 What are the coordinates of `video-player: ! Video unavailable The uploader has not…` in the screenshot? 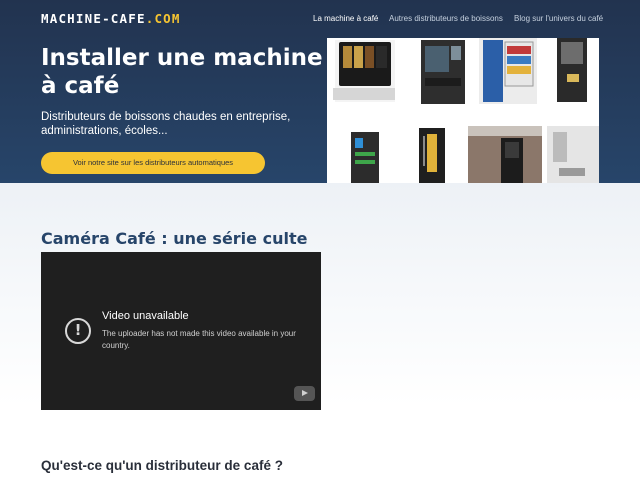 It's located at (181, 331).